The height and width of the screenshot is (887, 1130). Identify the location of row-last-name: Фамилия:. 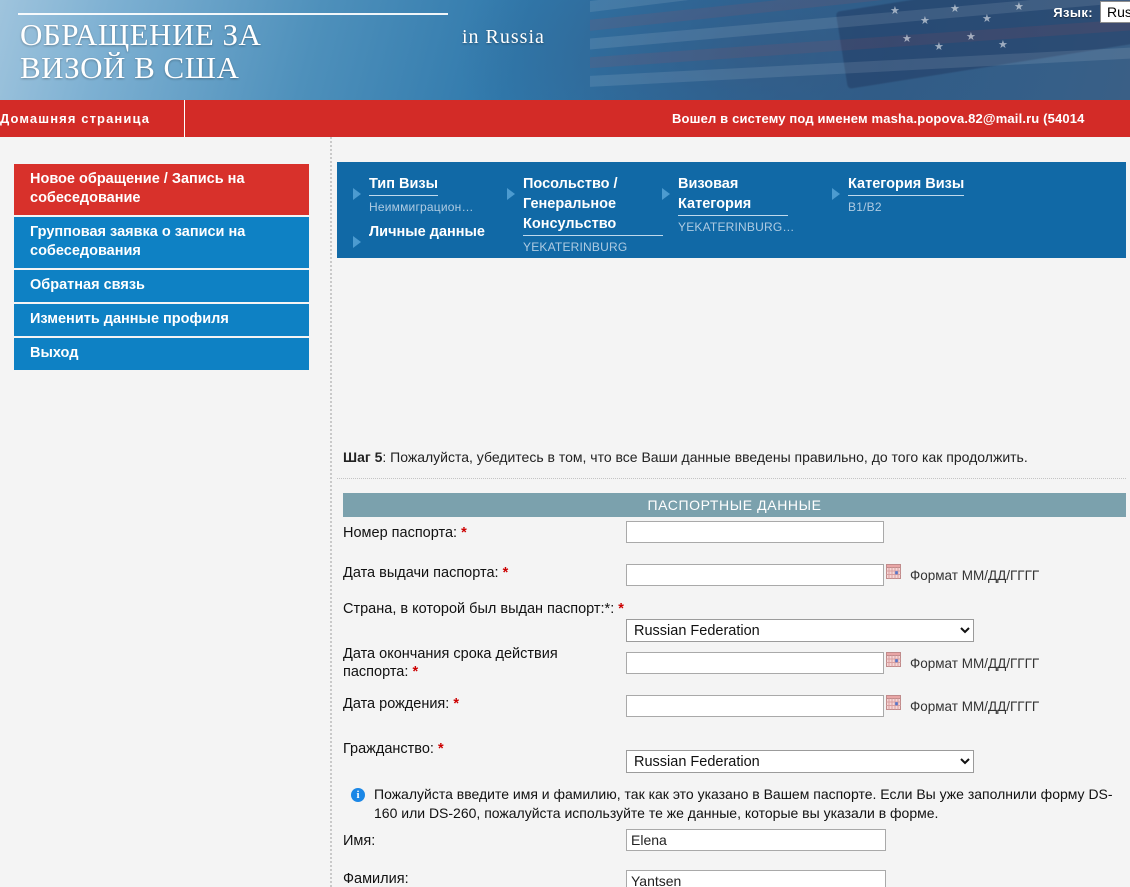
(734, 875).